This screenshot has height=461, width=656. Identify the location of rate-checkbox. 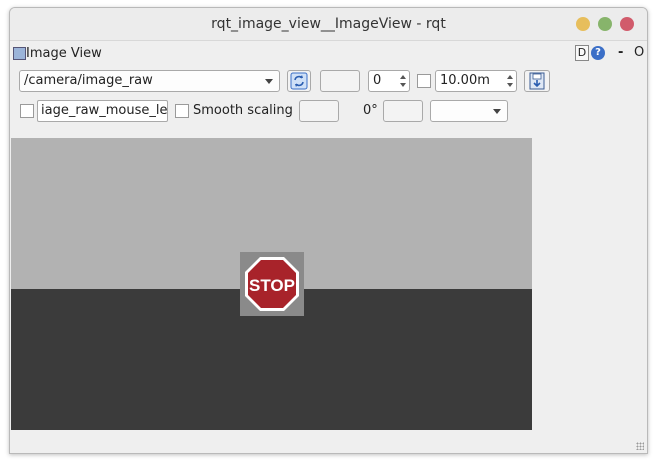
(424, 81).